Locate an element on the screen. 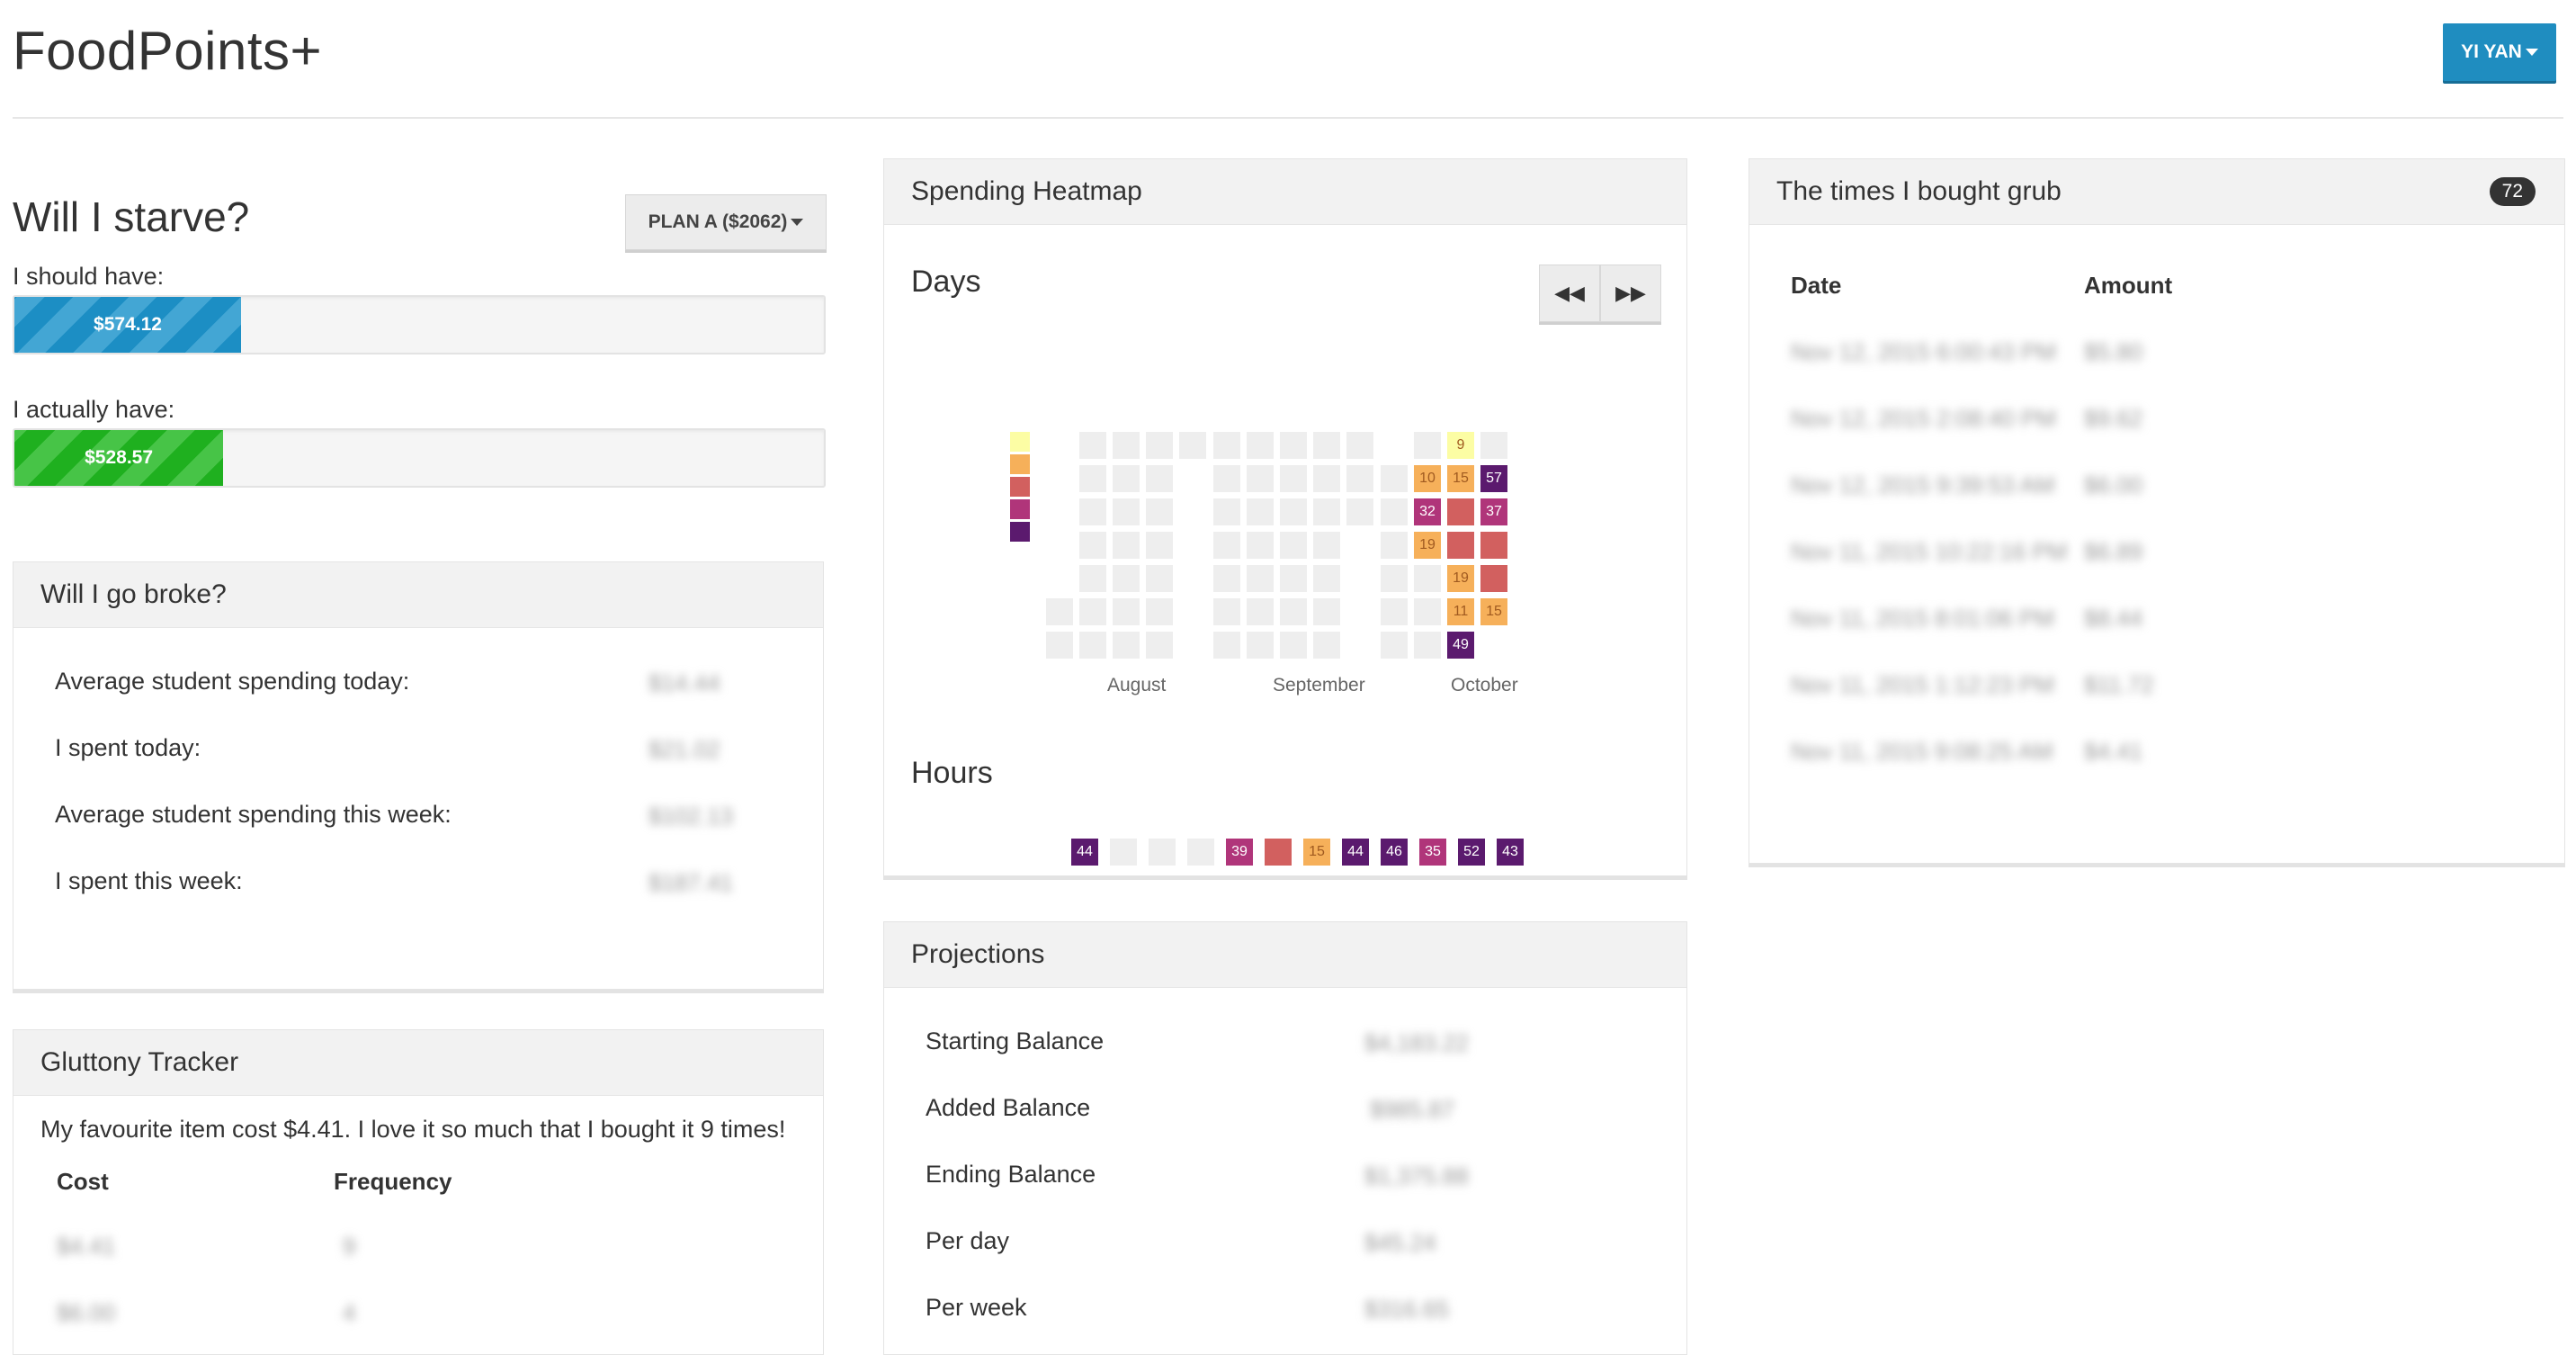 This screenshot has width=2576, height=1355. previous-button: ◀◀ is located at coordinates (1569, 294).